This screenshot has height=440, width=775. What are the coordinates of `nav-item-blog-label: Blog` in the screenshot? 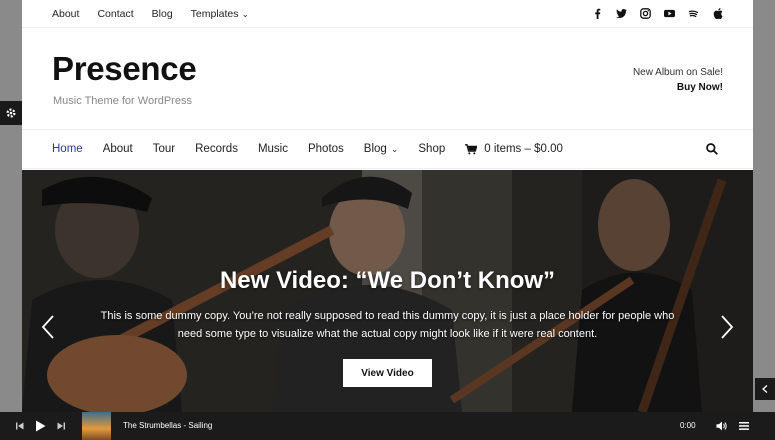 It's located at (375, 149).